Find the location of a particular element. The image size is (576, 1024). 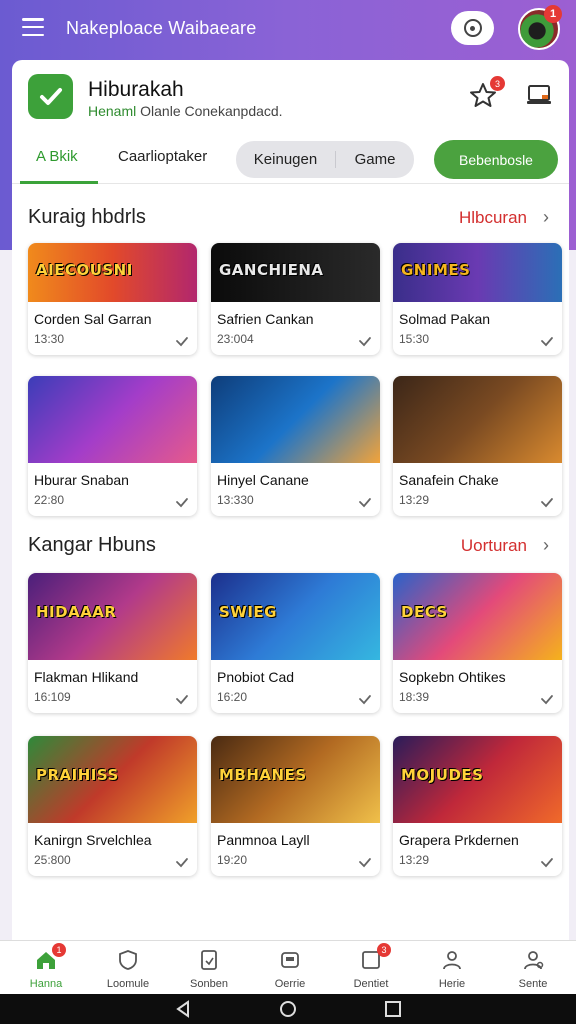

home-circle-icon is located at coordinates (288, 1009).